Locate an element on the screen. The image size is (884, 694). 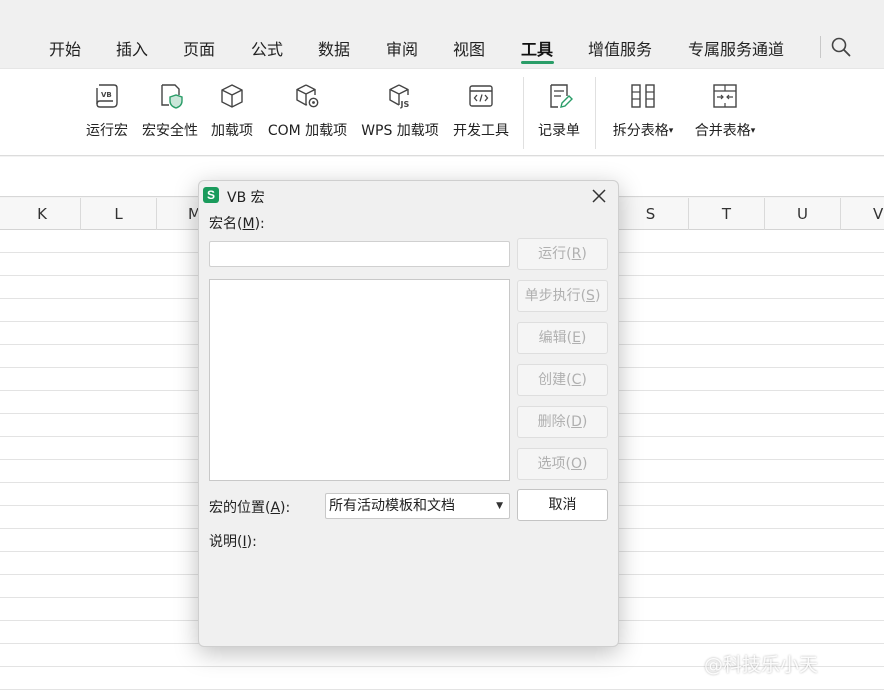
svg-text: VB is located at coordinates (106, 95).